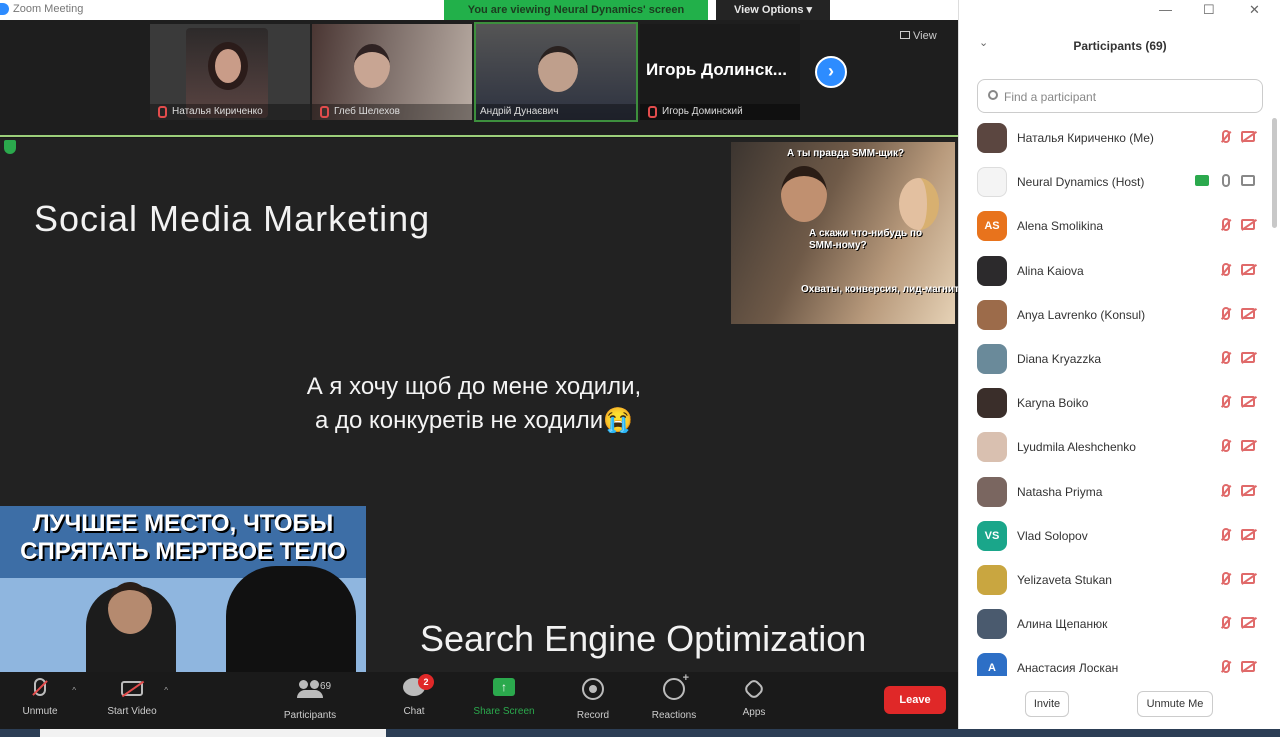 This screenshot has height=737, width=1280. Describe the element at coordinates (915, 700) in the screenshot. I see `leave-button: Leave` at that location.